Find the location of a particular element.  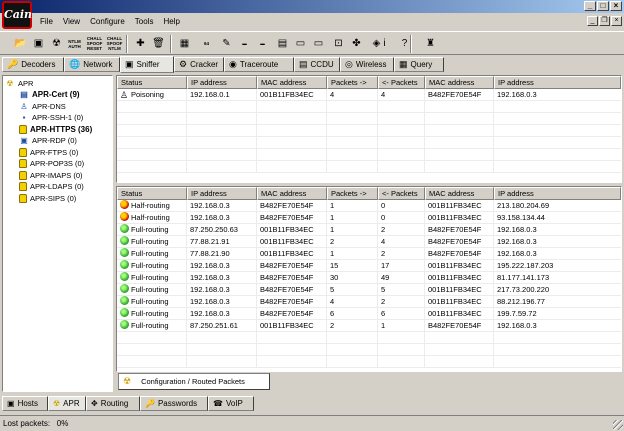

cert-tool-button: ✎ is located at coordinates (226, 43).